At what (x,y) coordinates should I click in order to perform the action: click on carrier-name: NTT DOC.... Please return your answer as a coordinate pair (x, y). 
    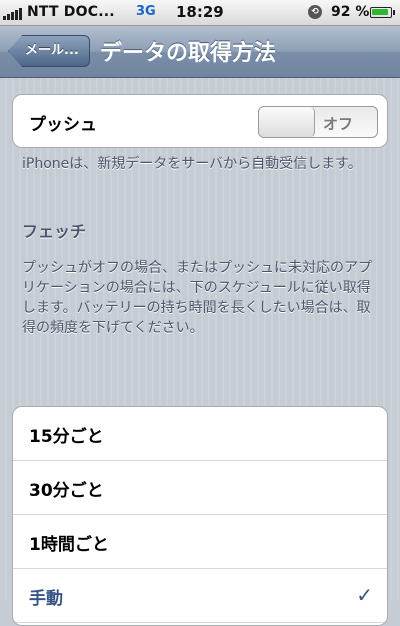
    Looking at the image, I should click on (71, 12).